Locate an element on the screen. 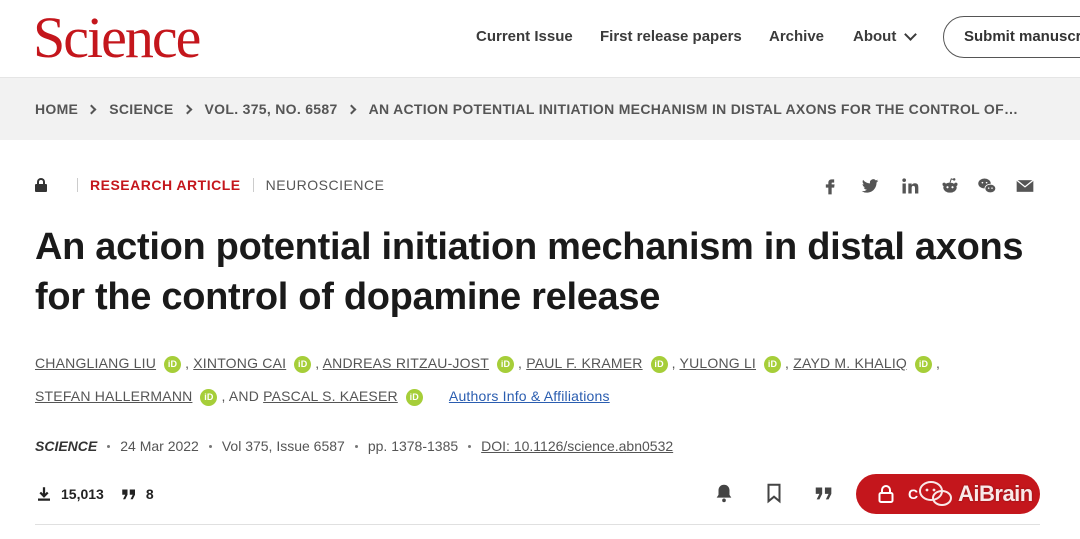 This screenshot has height=539, width=1080. citation-quote-icon is located at coordinates (129, 494).